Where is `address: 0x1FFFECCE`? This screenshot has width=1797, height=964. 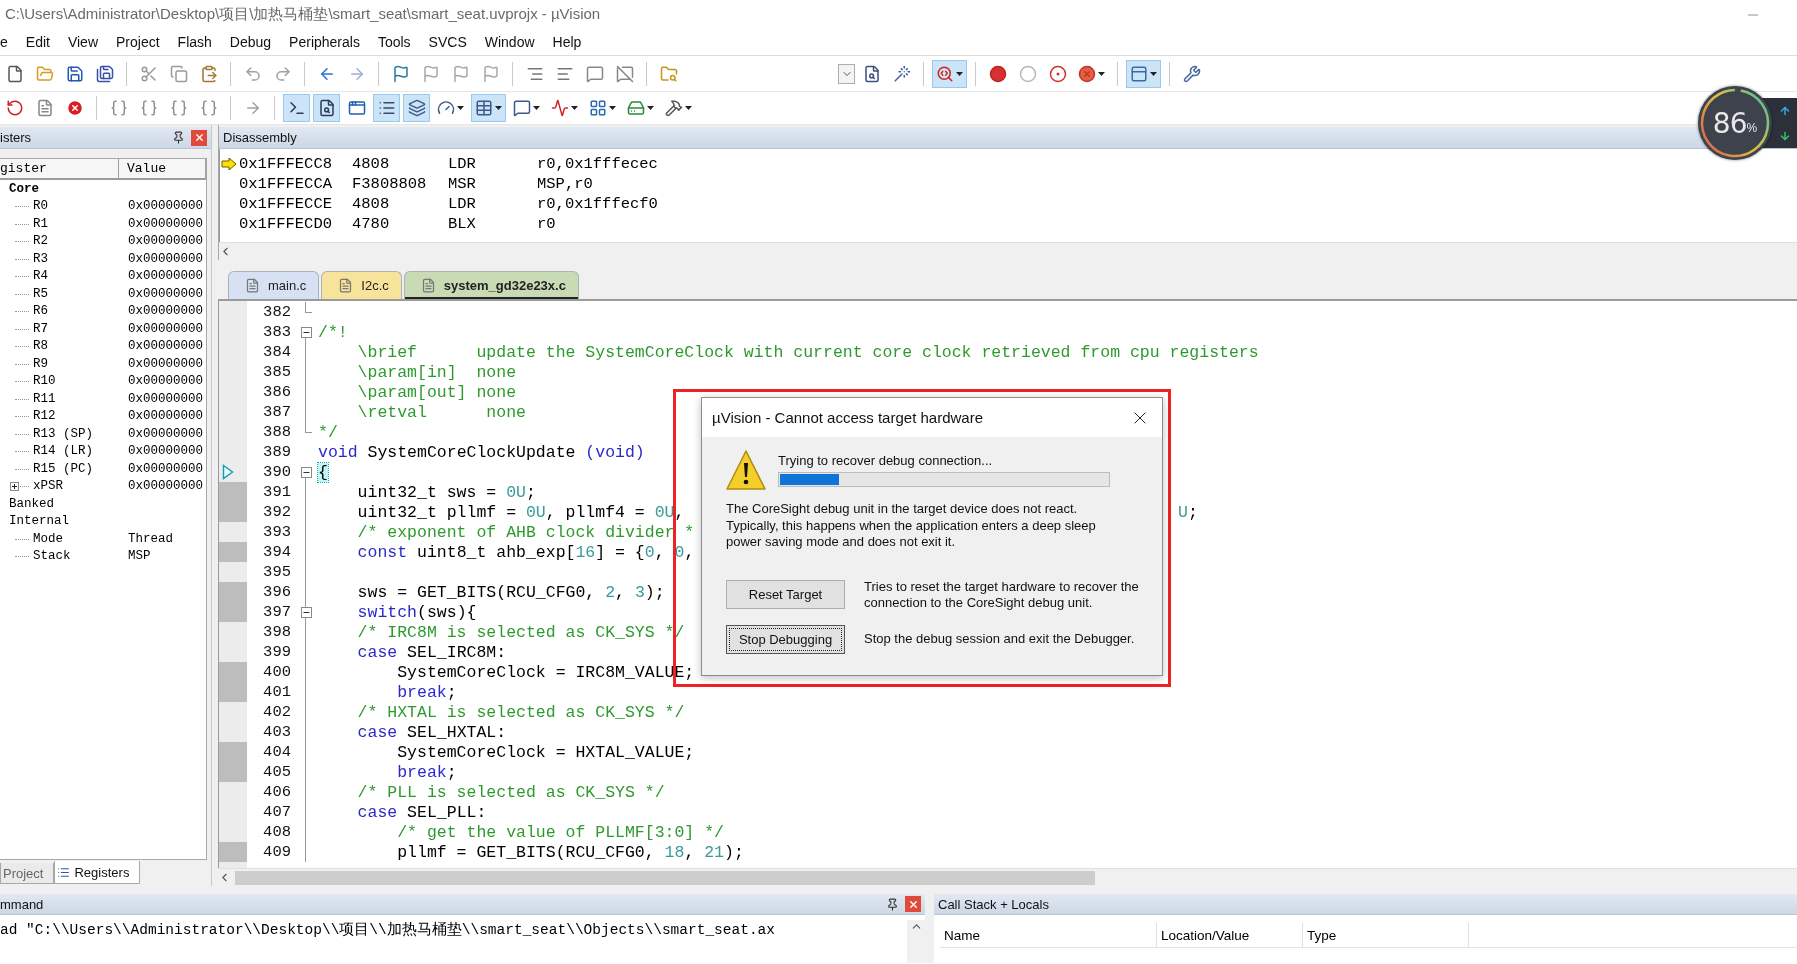
address: 0x1FFFECCE is located at coordinates (286, 204).